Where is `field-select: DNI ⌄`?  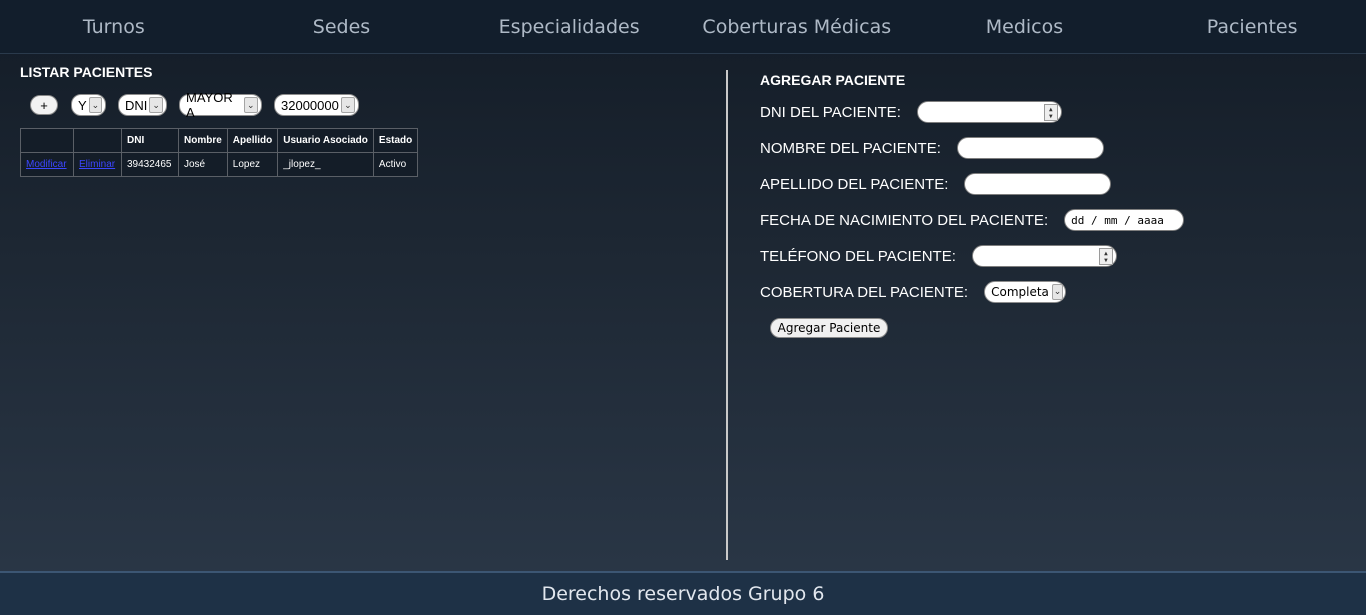 field-select: DNI ⌄ is located at coordinates (142, 105).